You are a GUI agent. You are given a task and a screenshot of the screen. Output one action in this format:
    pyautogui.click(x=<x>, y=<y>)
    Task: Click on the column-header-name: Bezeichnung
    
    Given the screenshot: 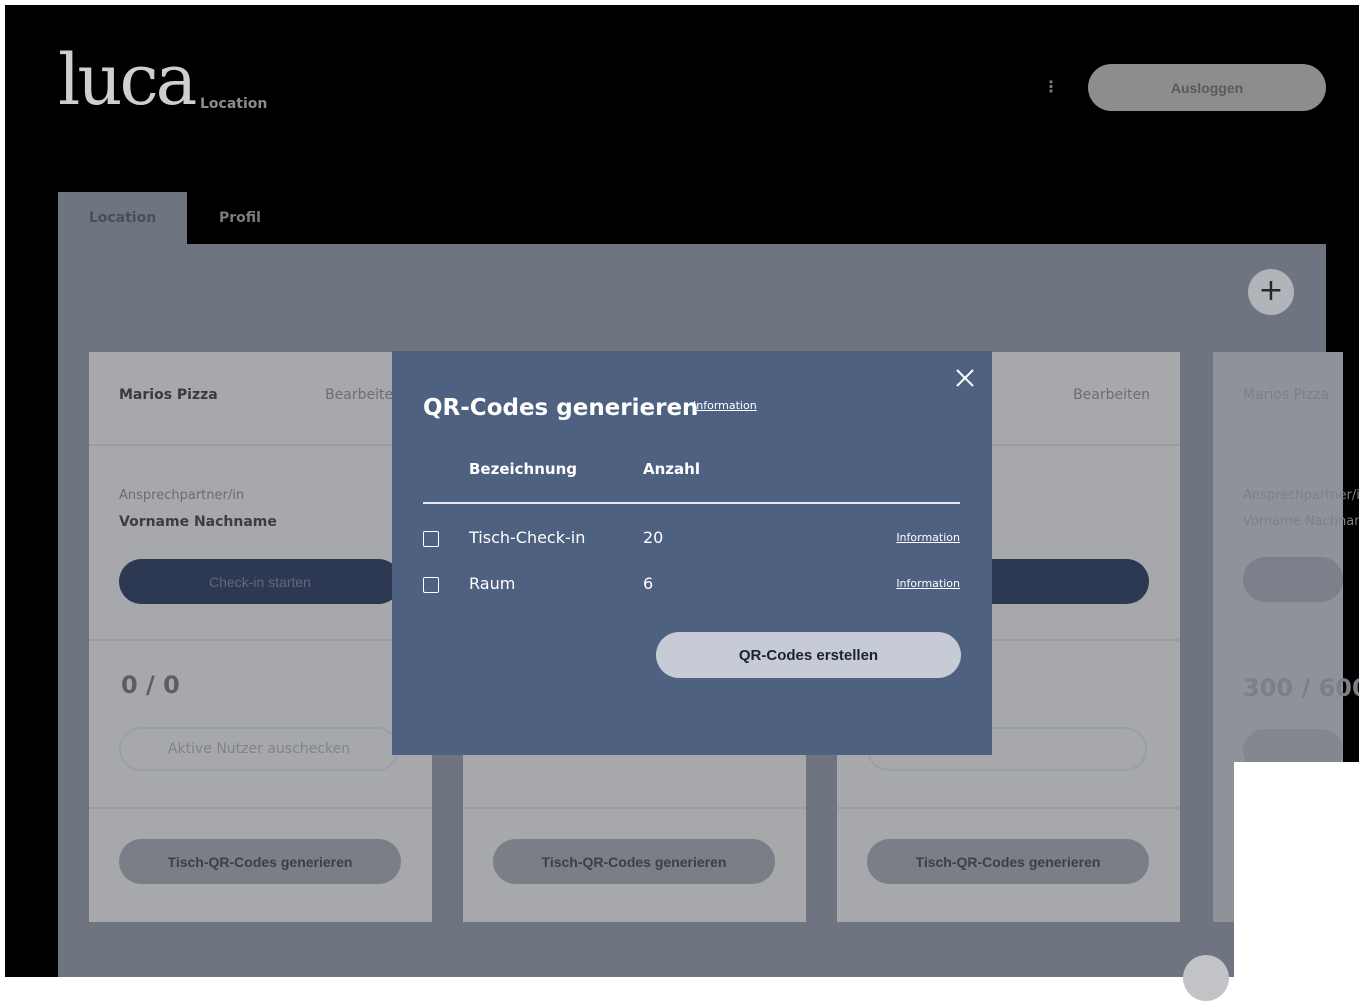 What is the action you would take?
    pyautogui.click(x=523, y=469)
    